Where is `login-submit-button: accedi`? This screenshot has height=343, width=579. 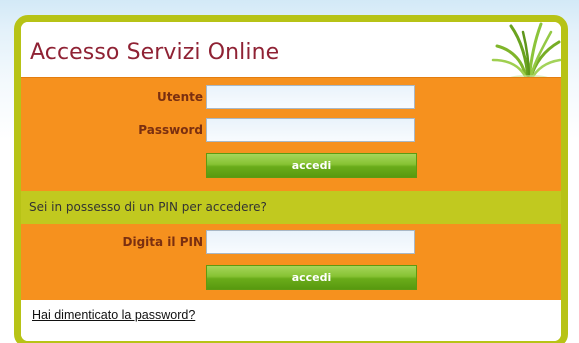
login-submit-button: accedi is located at coordinates (311, 165).